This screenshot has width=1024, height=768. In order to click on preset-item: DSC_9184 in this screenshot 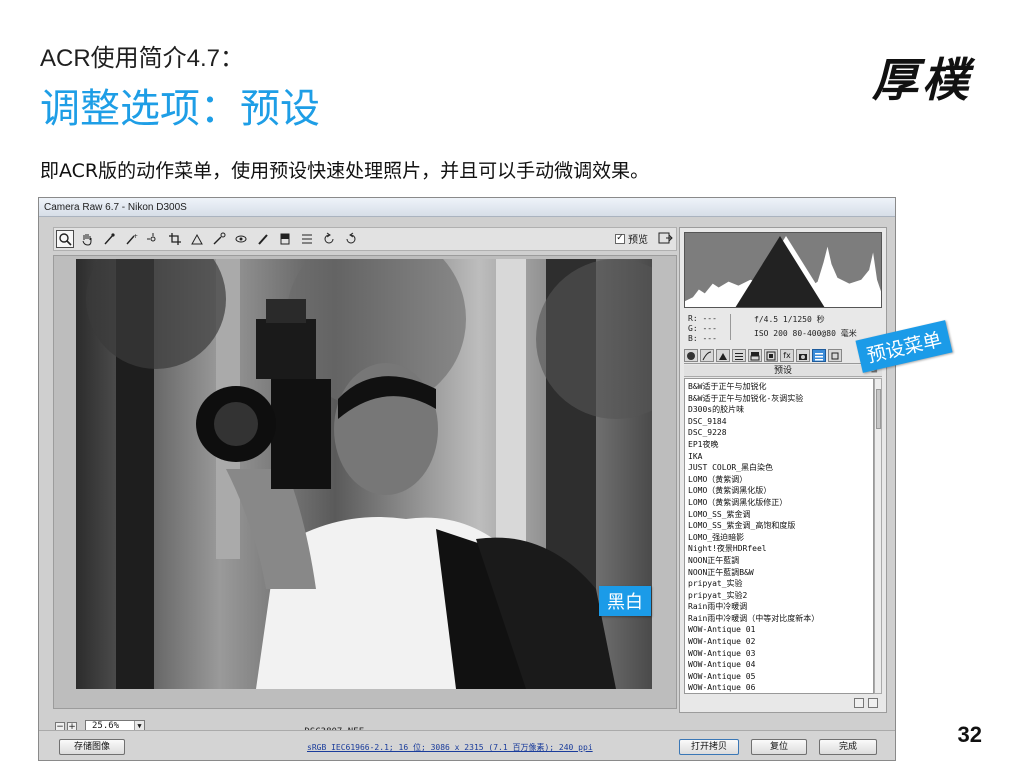, I will do `click(779, 422)`.